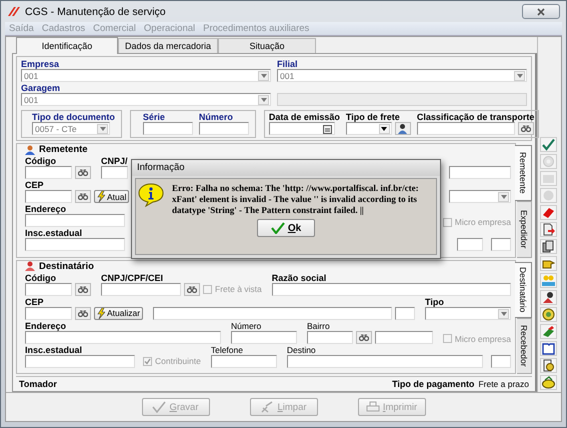 This screenshot has width=567, height=428. I want to click on field-label: CEP, so click(35, 185).